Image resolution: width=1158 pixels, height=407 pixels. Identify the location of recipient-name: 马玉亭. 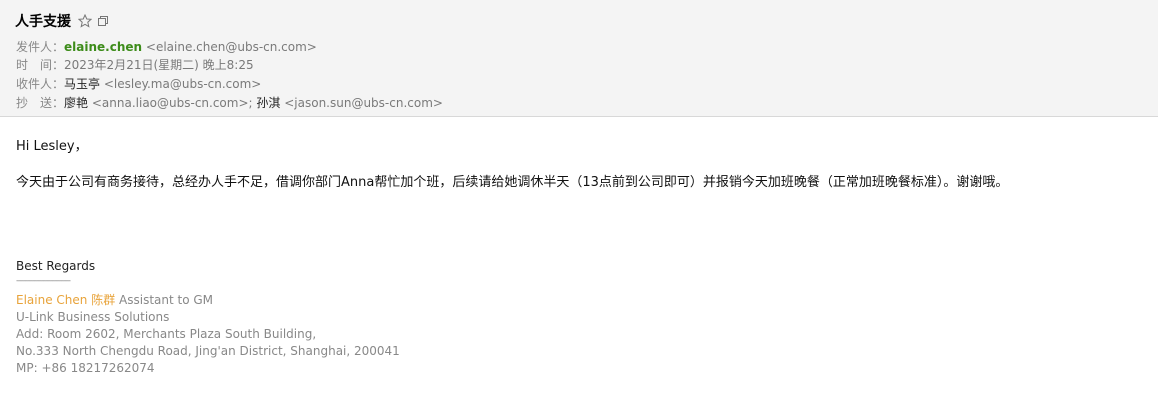
(82, 84).